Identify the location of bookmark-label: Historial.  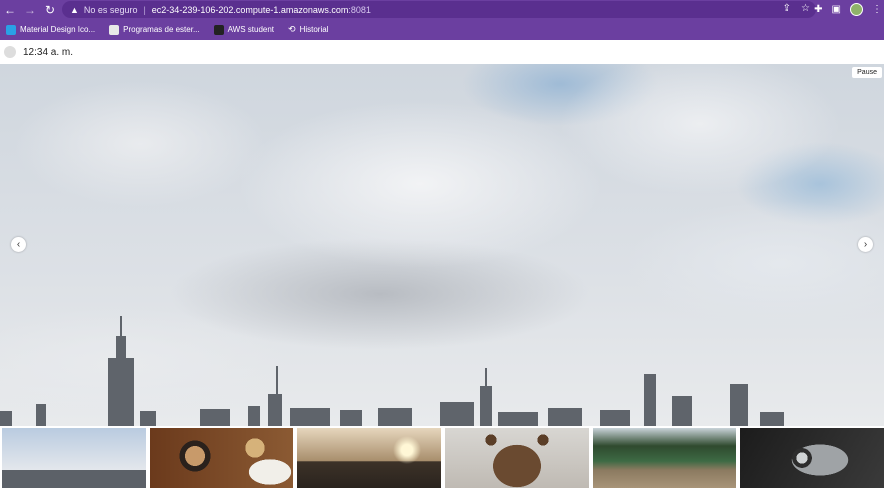
(314, 29).